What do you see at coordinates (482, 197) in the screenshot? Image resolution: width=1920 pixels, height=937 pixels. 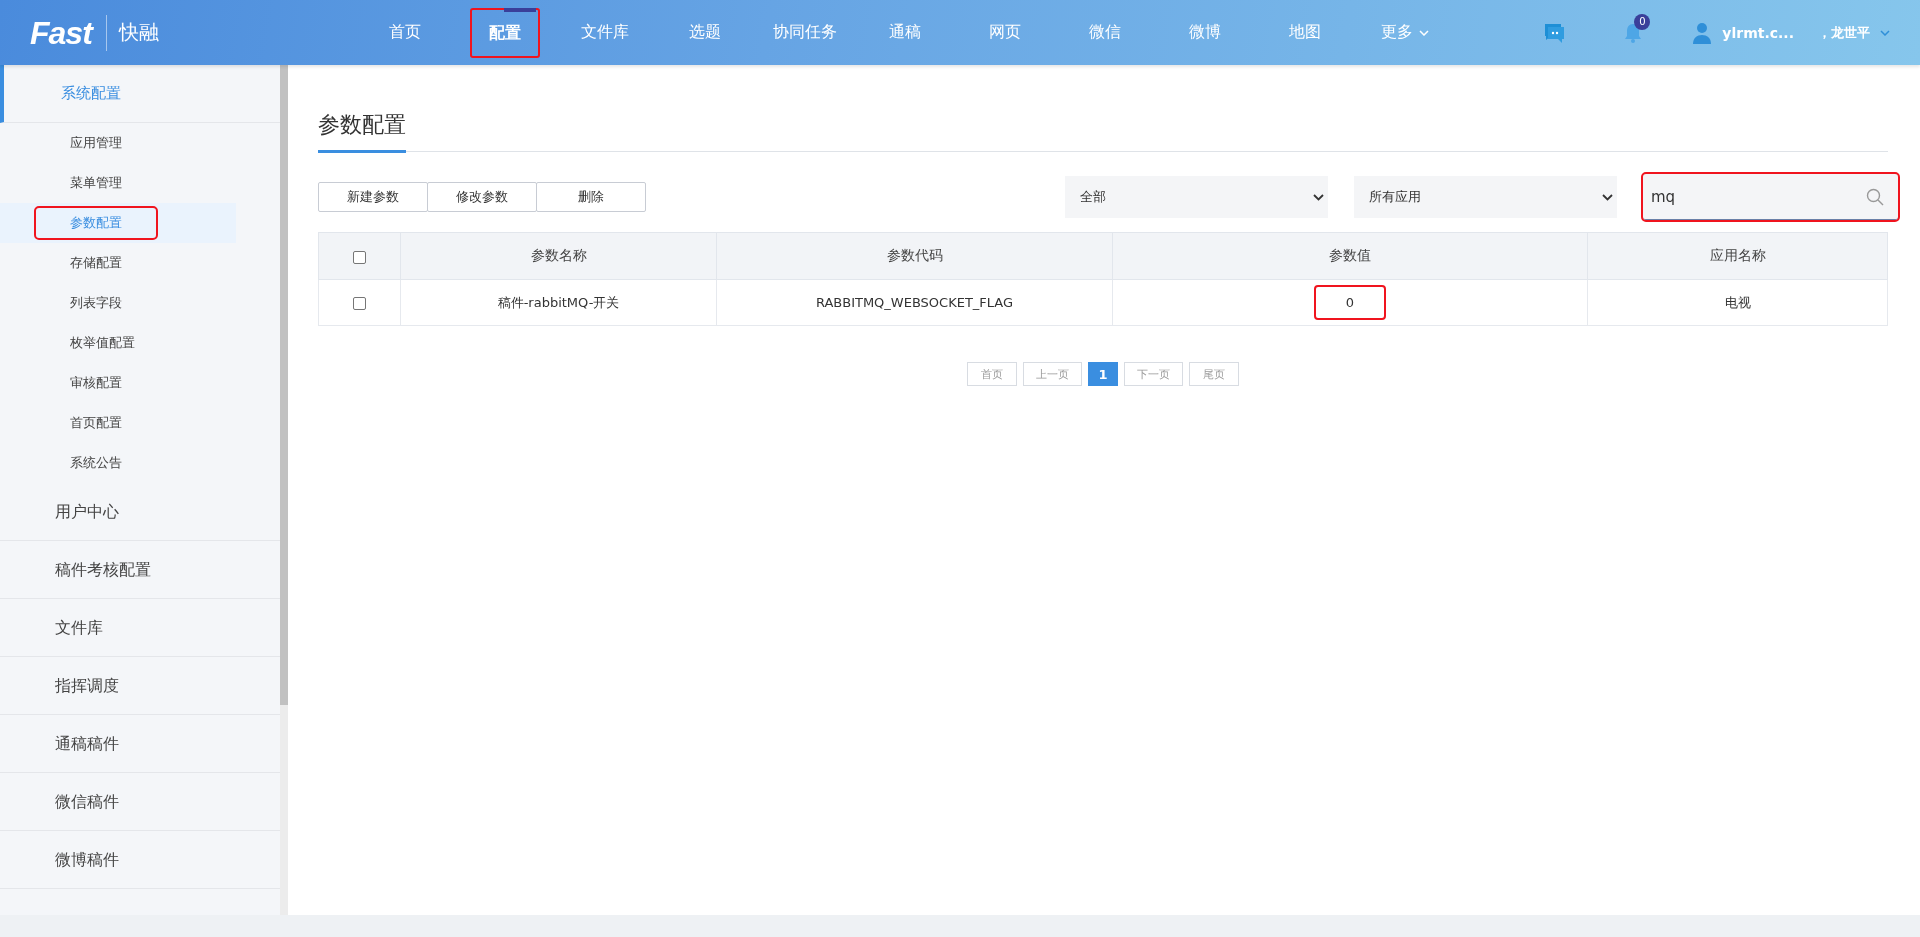 I see `toolbar-button: 修改参数` at bounding box center [482, 197].